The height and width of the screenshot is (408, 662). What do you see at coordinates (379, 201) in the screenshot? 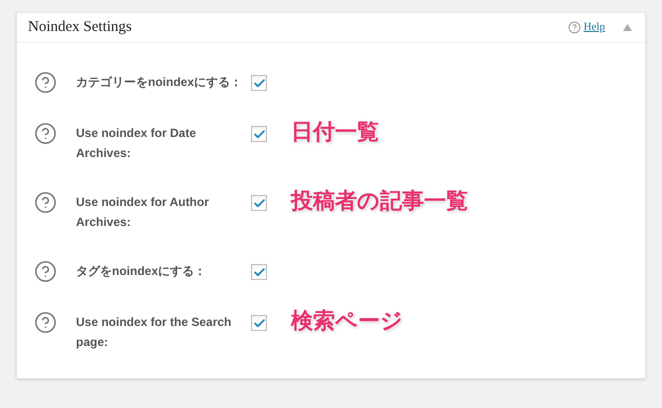
I see `annotation: 投稿者の記事一覧` at bounding box center [379, 201].